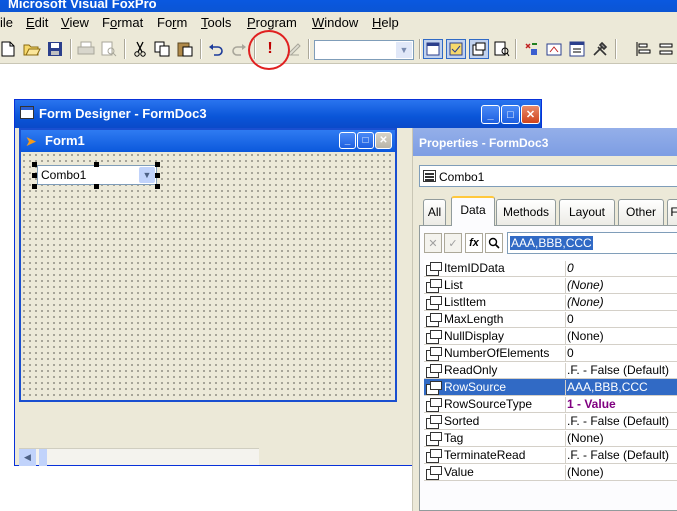 The width and height of the screenshot is (677, 511). I want to click on property-row-rowsourcetype: RowSourceType 1 - Value, so click(550, 404).